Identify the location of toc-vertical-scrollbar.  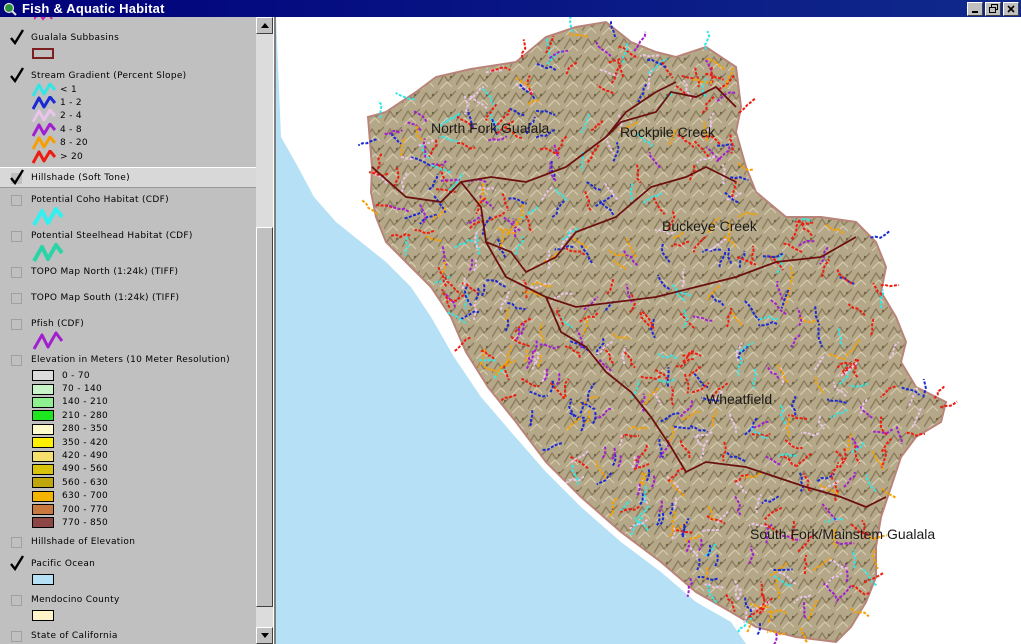
(264, 330).